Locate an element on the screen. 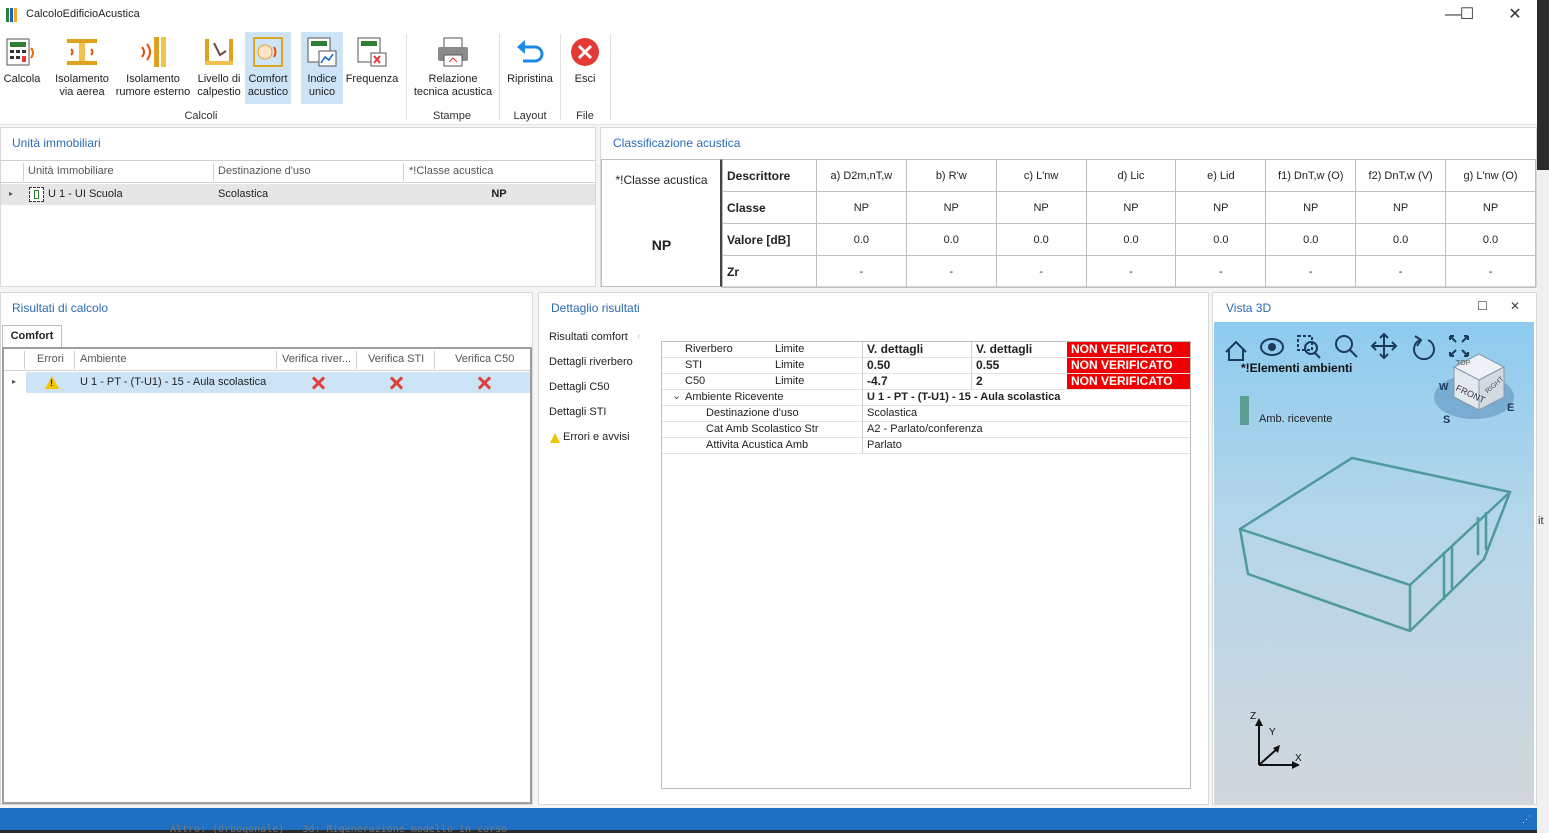 This screenshot has height=833, width=1549. prop-name: Destinazione d'uso is located at coordinates (752, 413).